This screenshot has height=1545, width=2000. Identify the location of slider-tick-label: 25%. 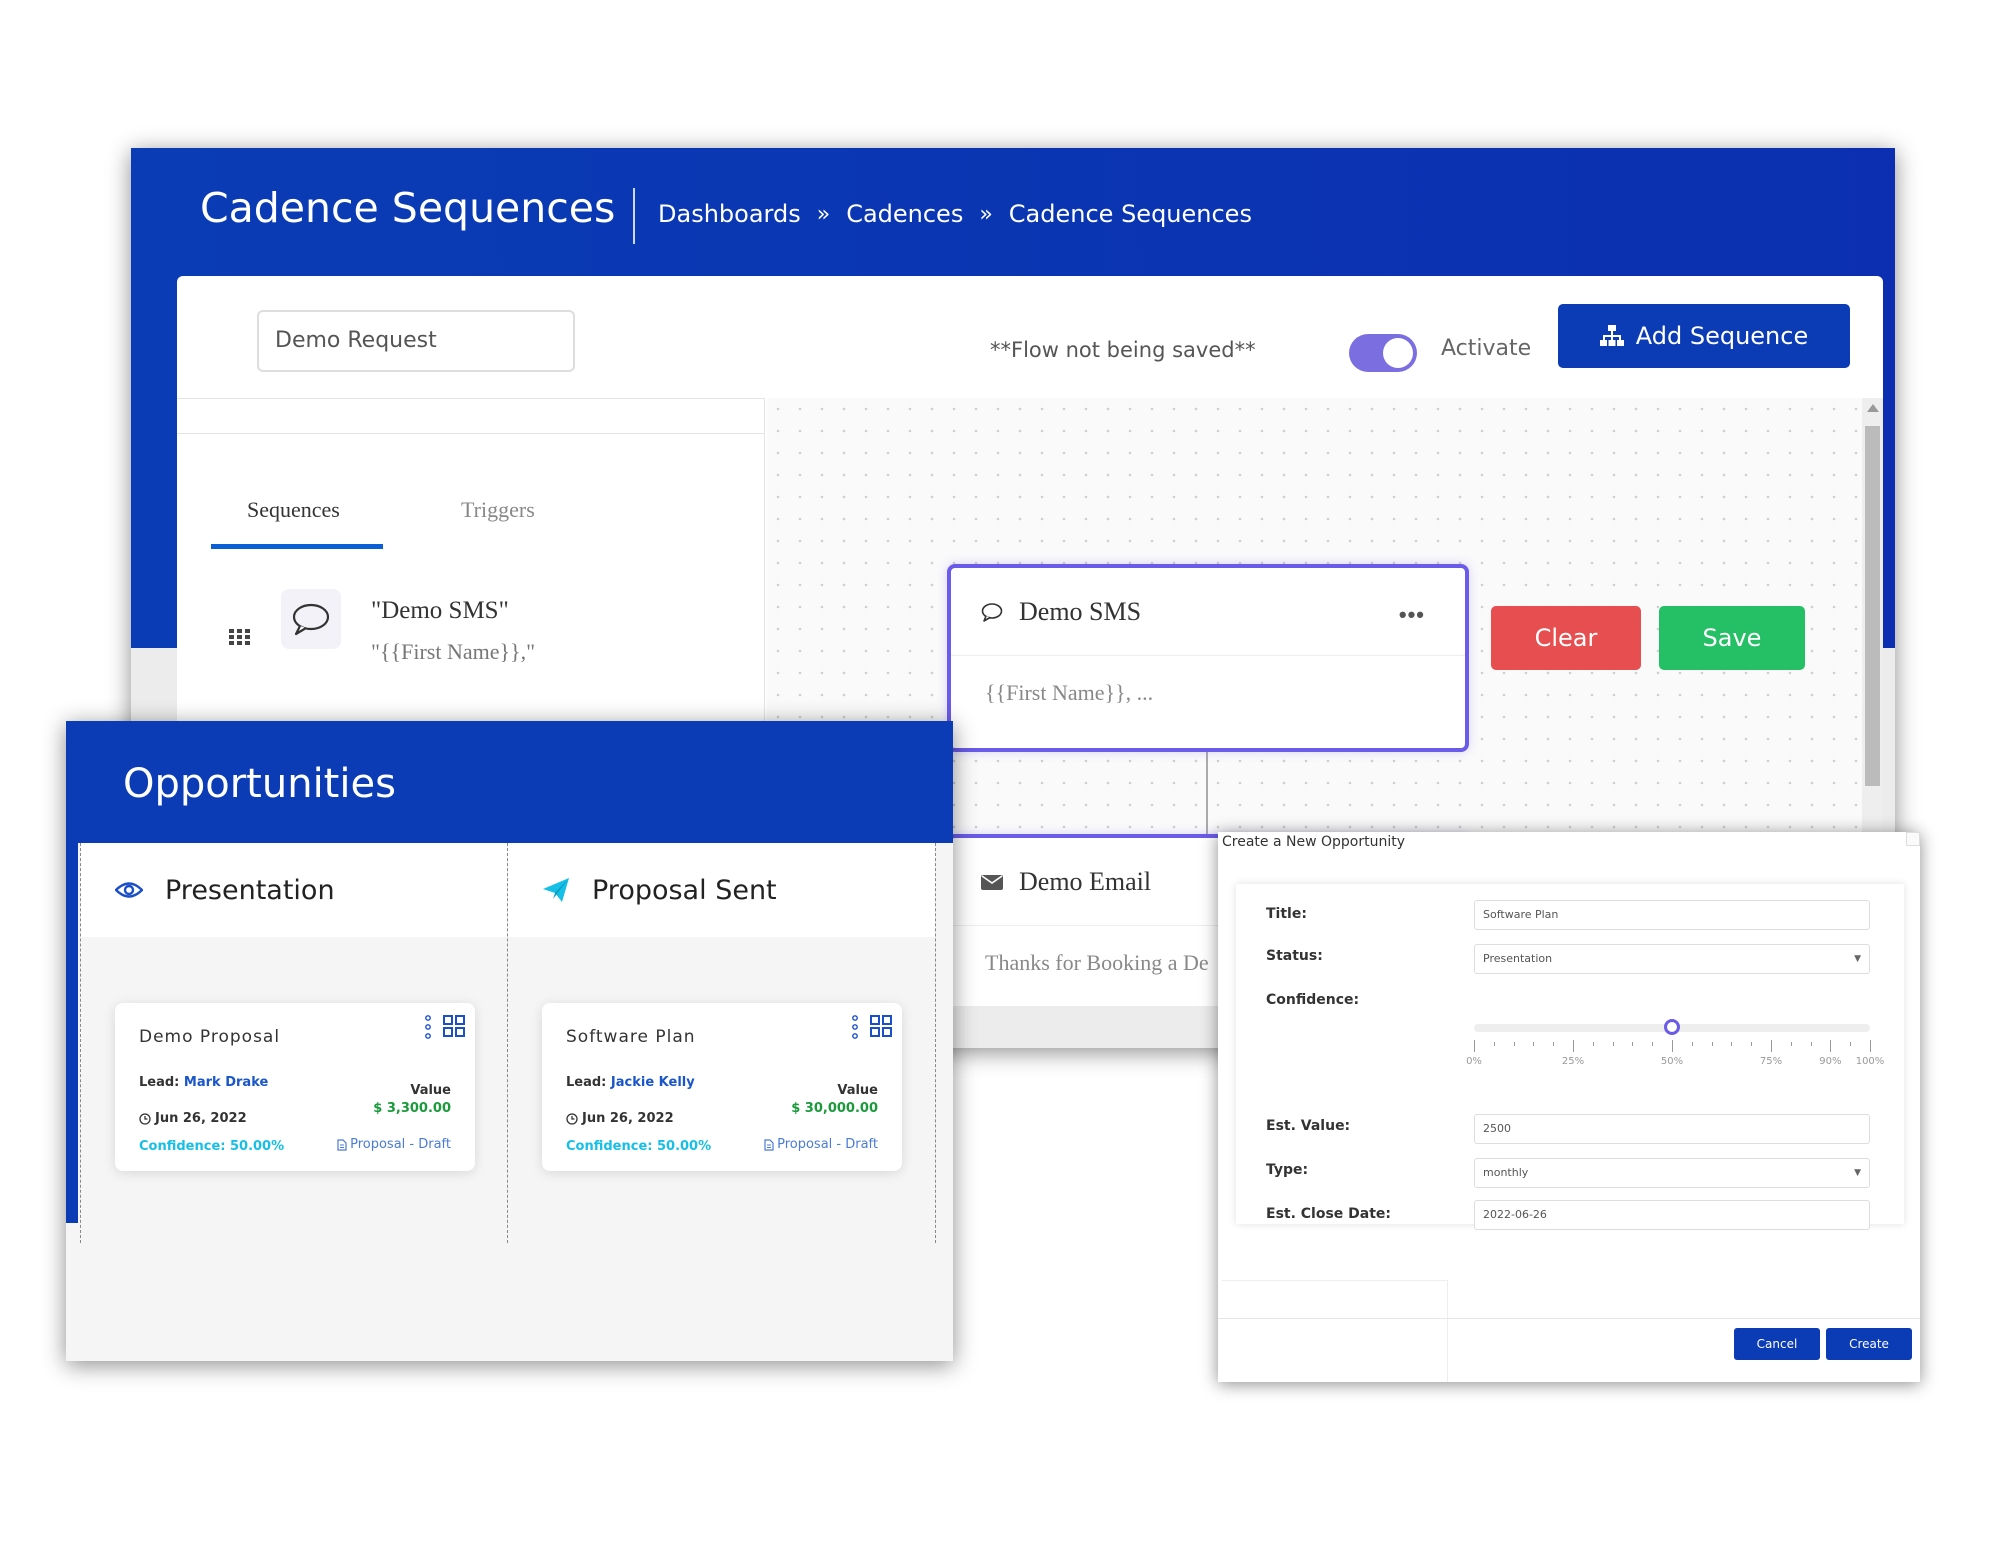
(1573, 1061).